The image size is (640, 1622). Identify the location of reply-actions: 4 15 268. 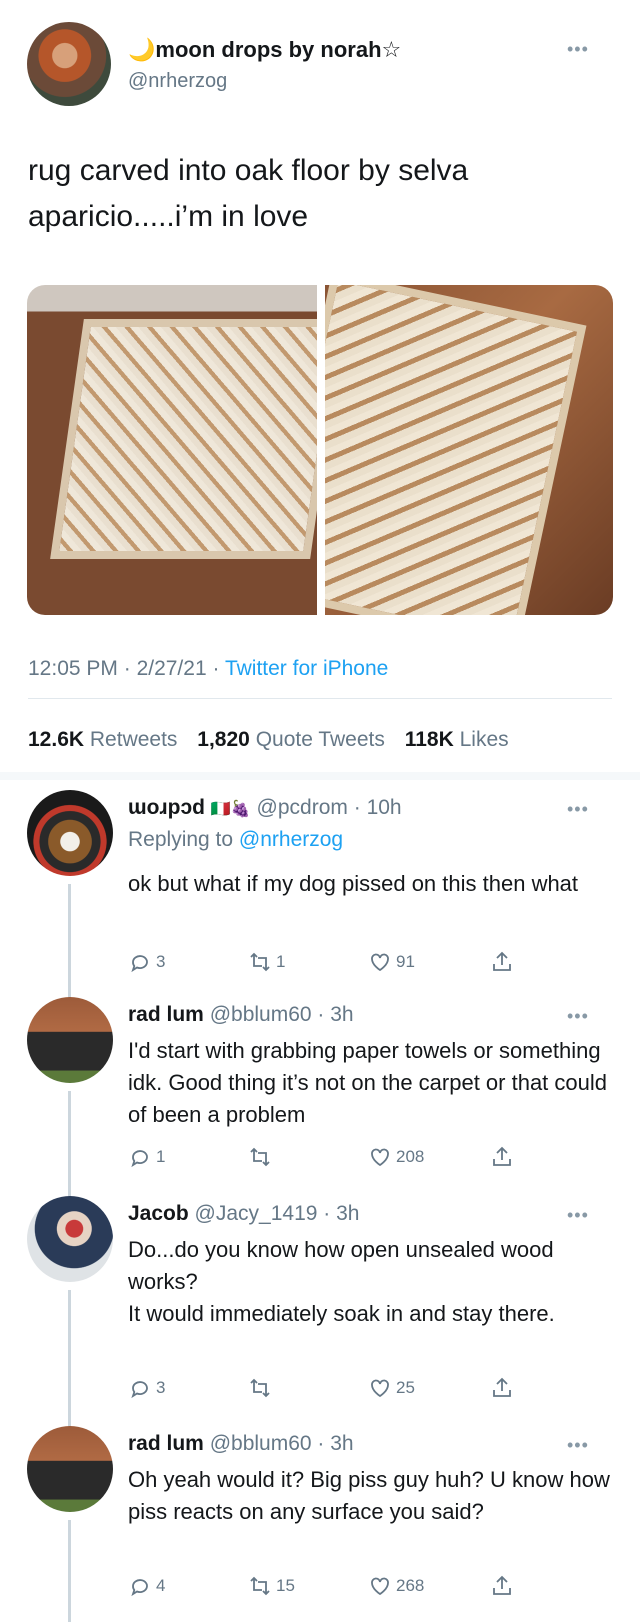
(338, 1588).